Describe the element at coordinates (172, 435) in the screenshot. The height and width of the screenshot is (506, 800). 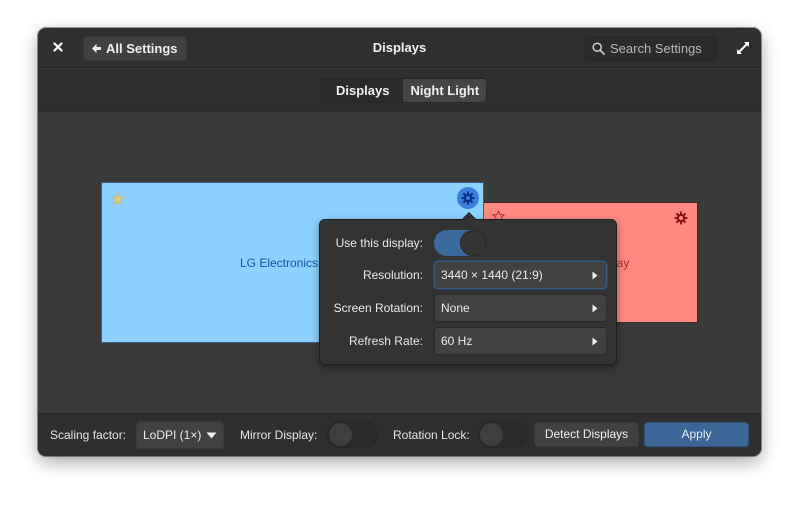
I see `scaling-factor-value: LoDPI (1×)` at that location.